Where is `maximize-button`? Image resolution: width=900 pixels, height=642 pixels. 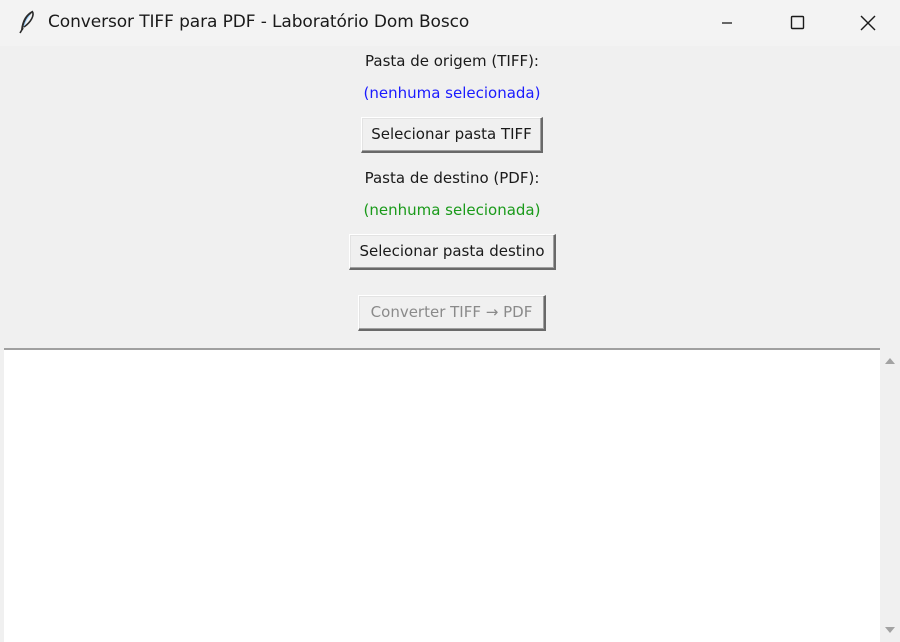
maximize-button is located at coordinates (797, 23).